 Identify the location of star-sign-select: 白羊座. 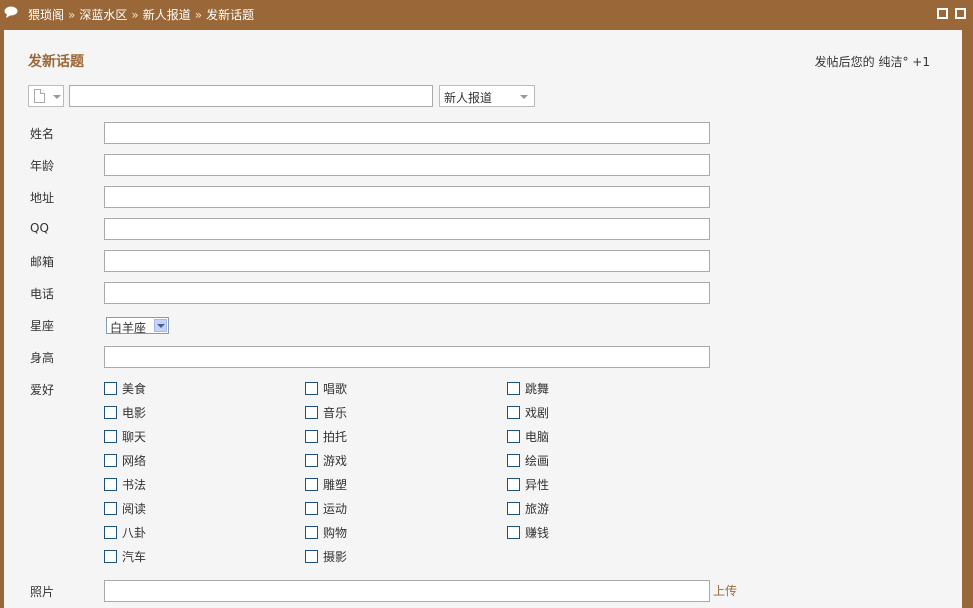
(137, 326).